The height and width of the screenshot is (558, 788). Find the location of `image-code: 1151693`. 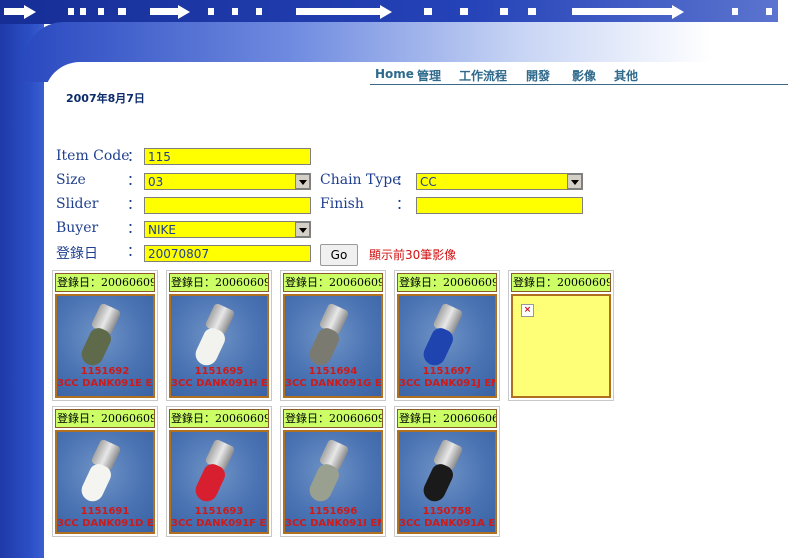

image-code: 1151693 is located at coordinates (219, 511).